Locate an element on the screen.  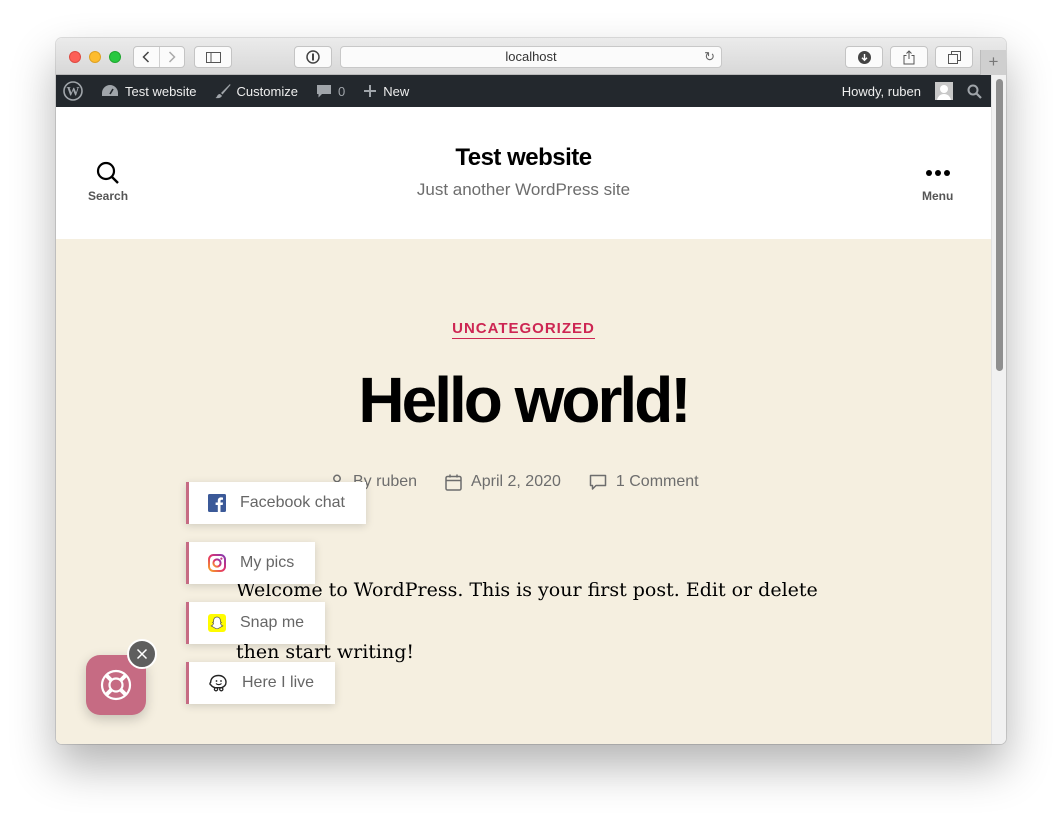
close-icon is located at coordinates (142, 654).